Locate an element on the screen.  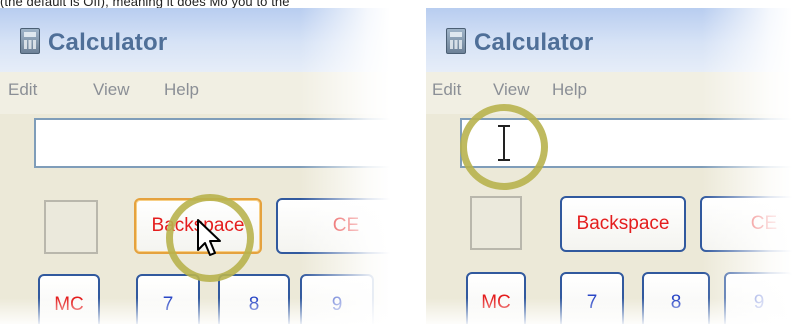
i-beam-icon is located at coordinates (504, 143).